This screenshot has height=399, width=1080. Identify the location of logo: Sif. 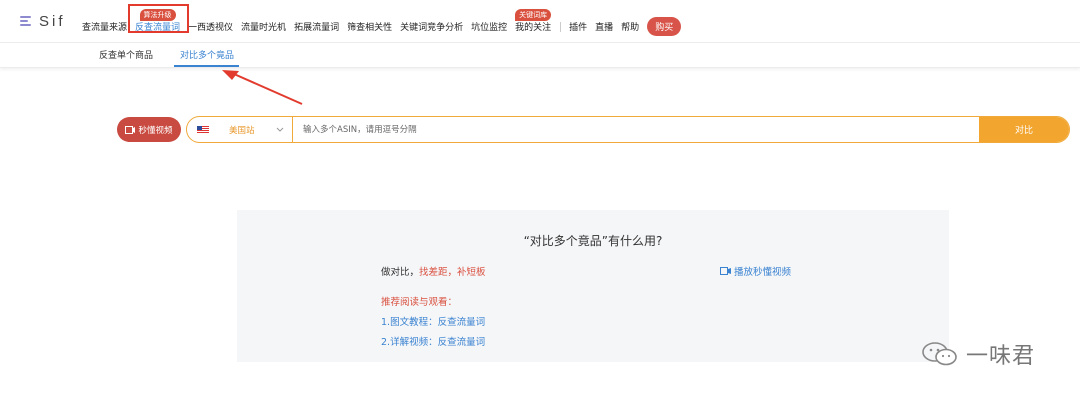
(43, 21).